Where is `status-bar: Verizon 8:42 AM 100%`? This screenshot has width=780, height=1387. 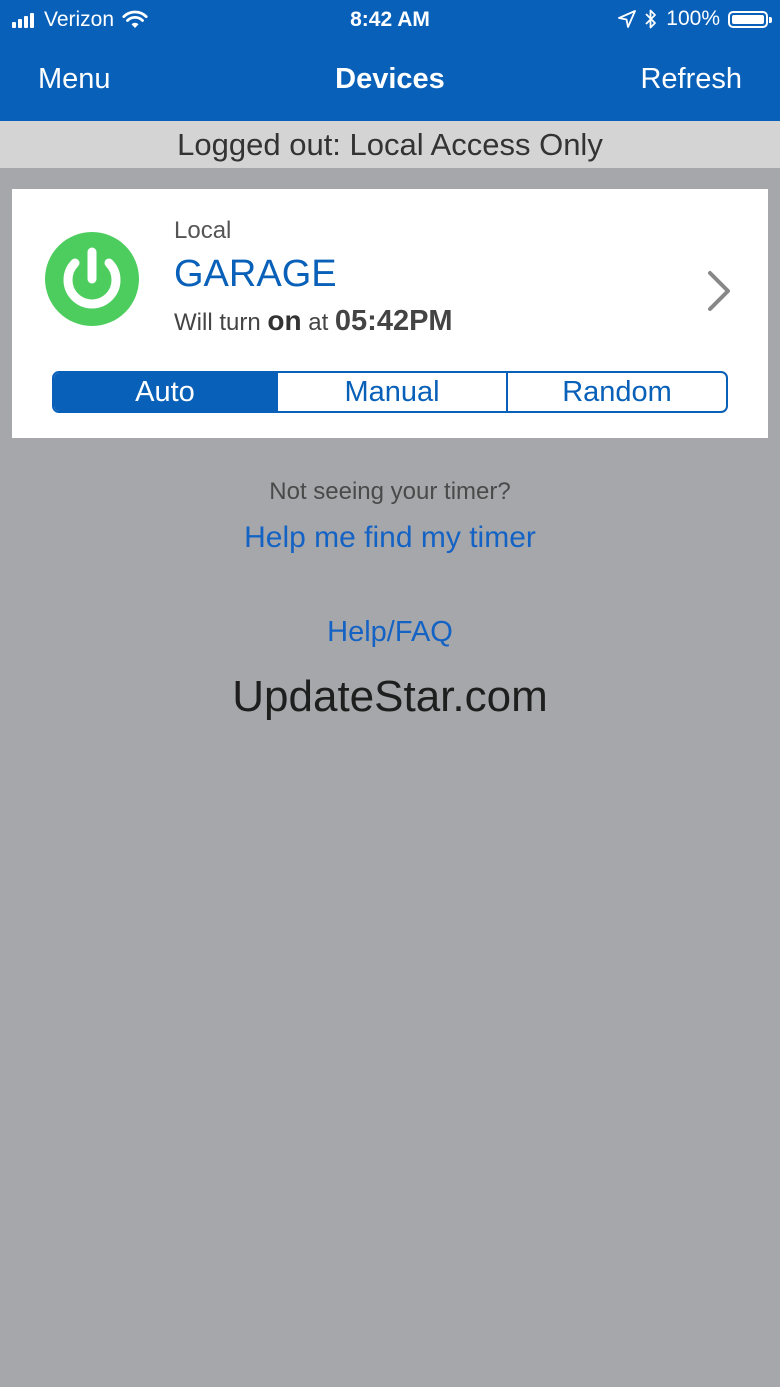
status-bar: Verizon 8:42 AM 100% is located at coordinates (390, 20).